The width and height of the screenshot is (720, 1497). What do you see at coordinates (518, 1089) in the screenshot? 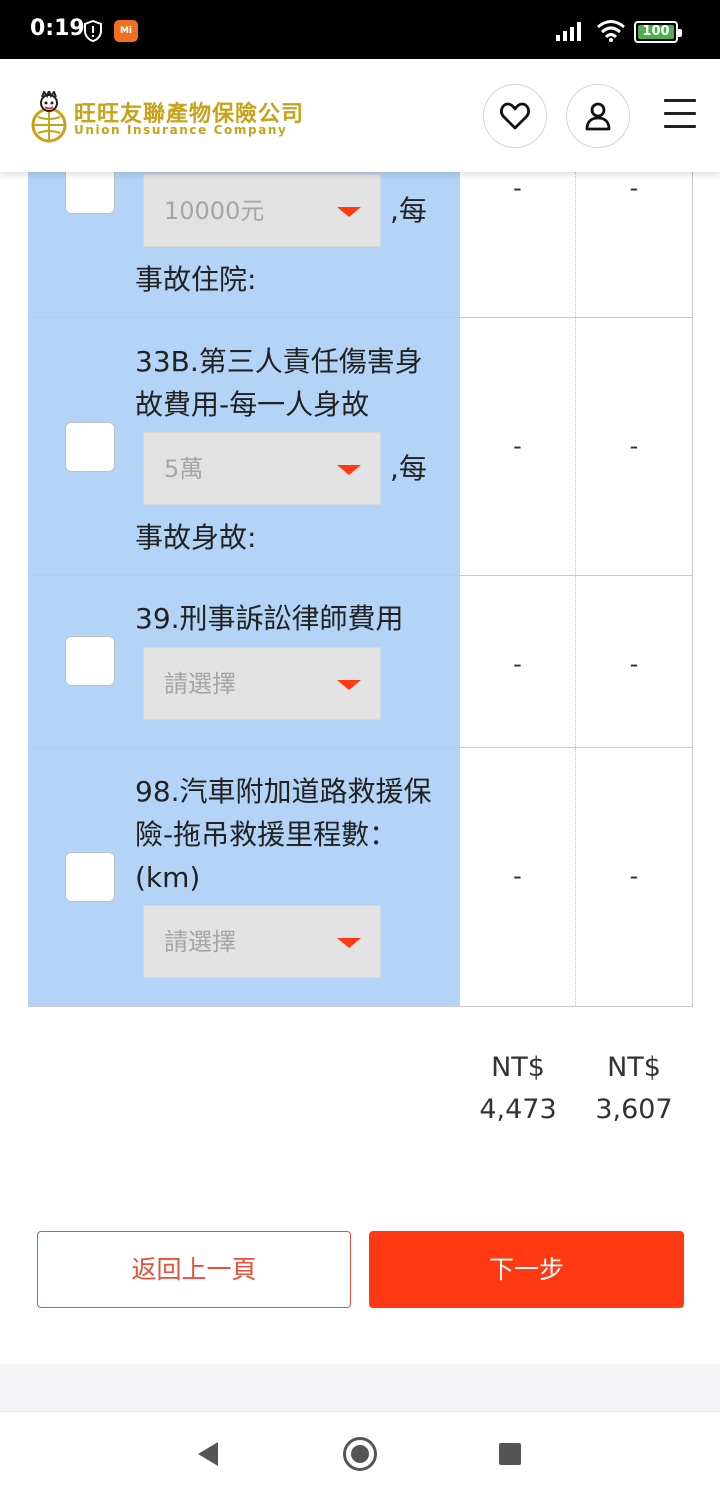
I see `plan-a-total: NT$ 4,473` at bounding box center [518, 1089].